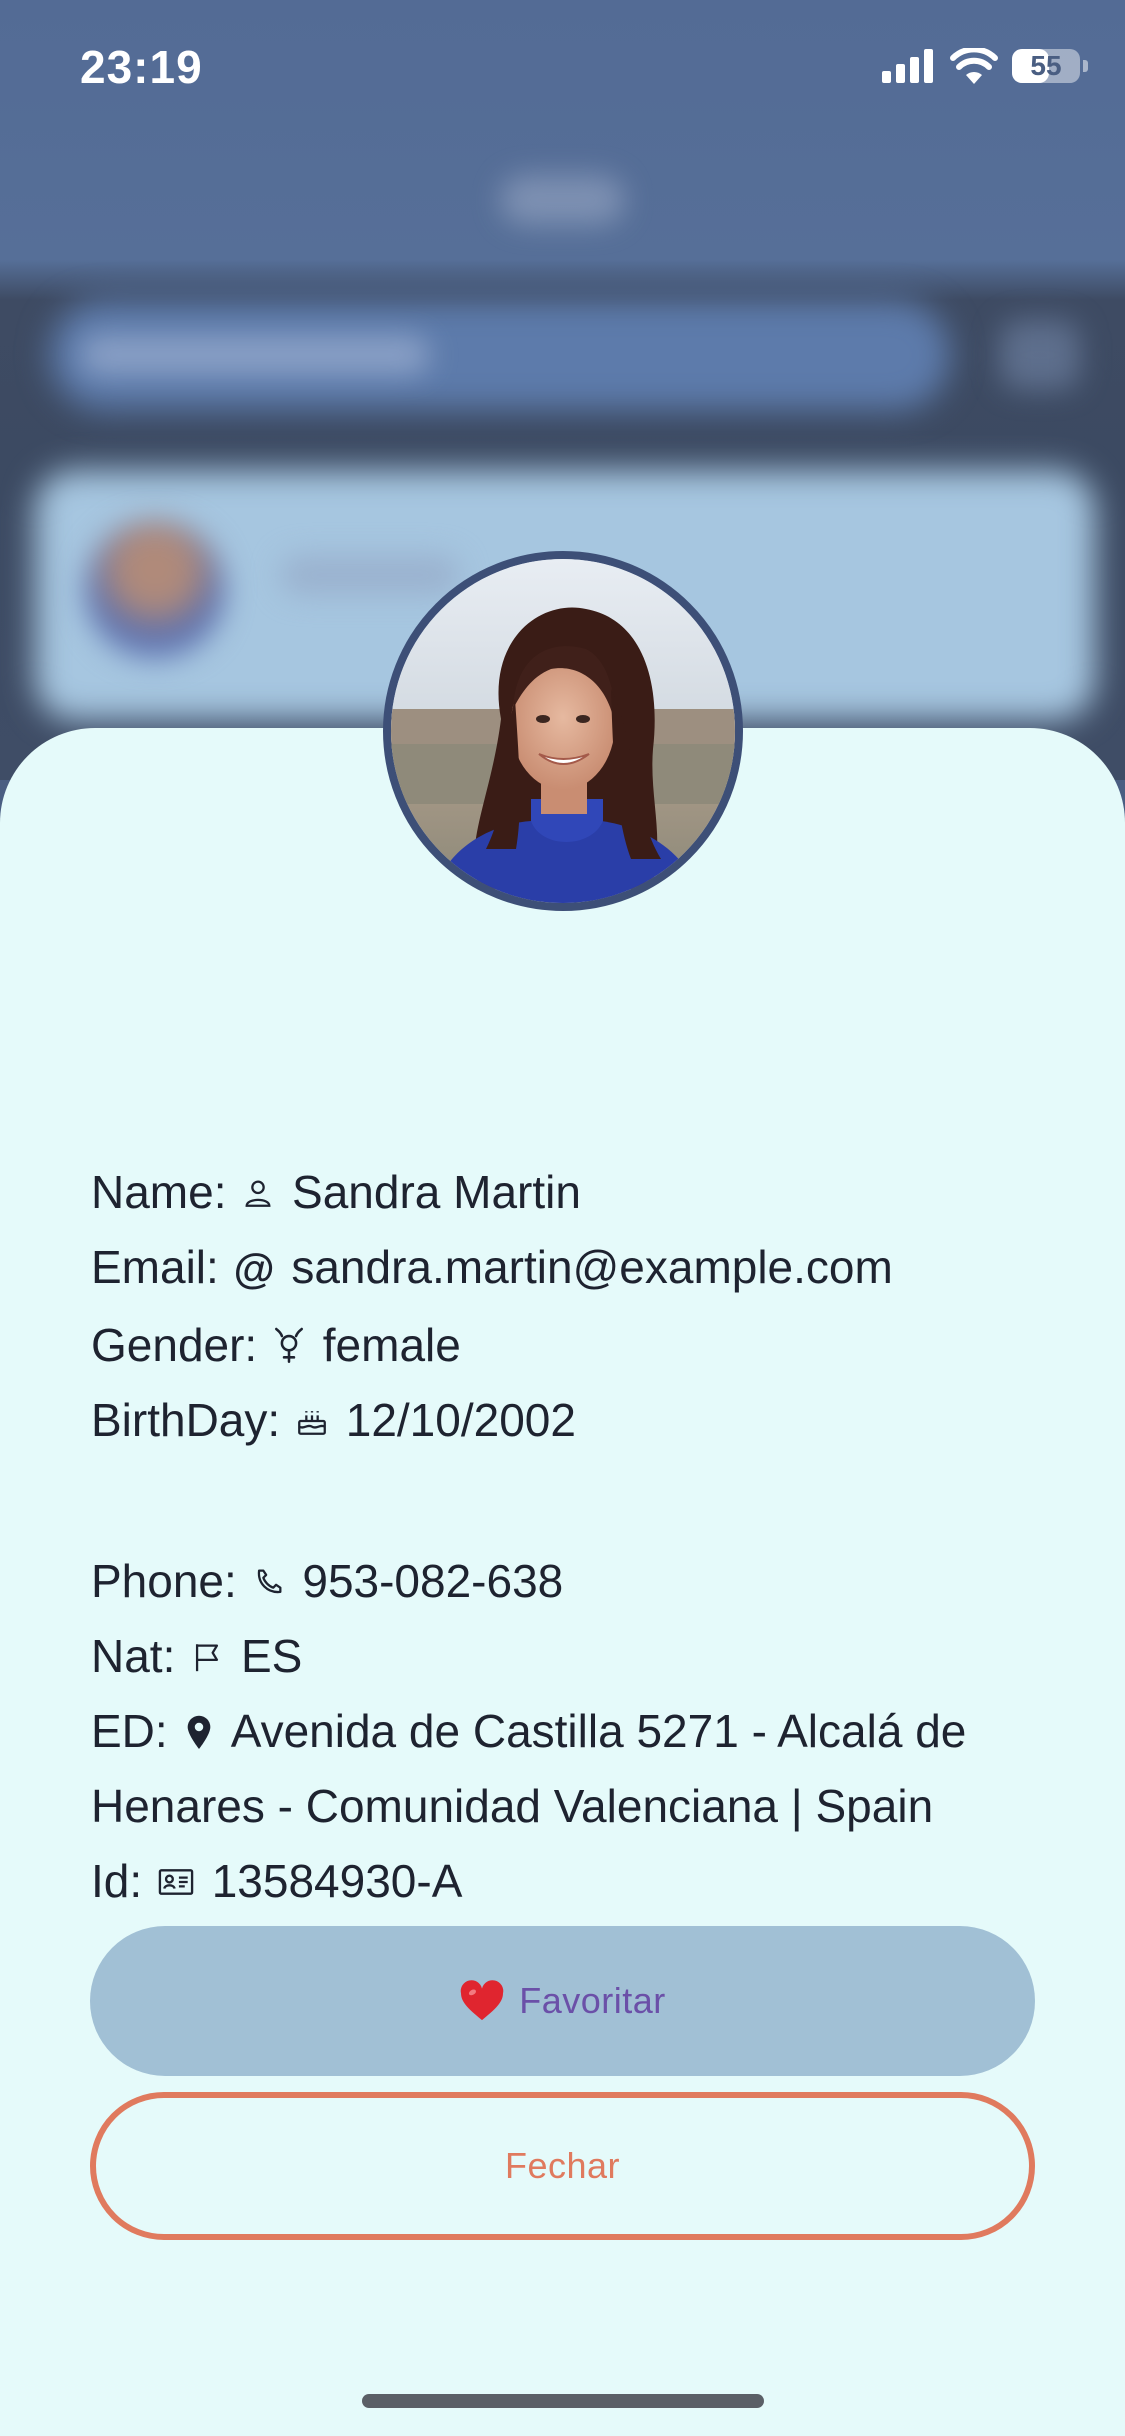  I want to click on email-label: Email:, so click(155, 1267).